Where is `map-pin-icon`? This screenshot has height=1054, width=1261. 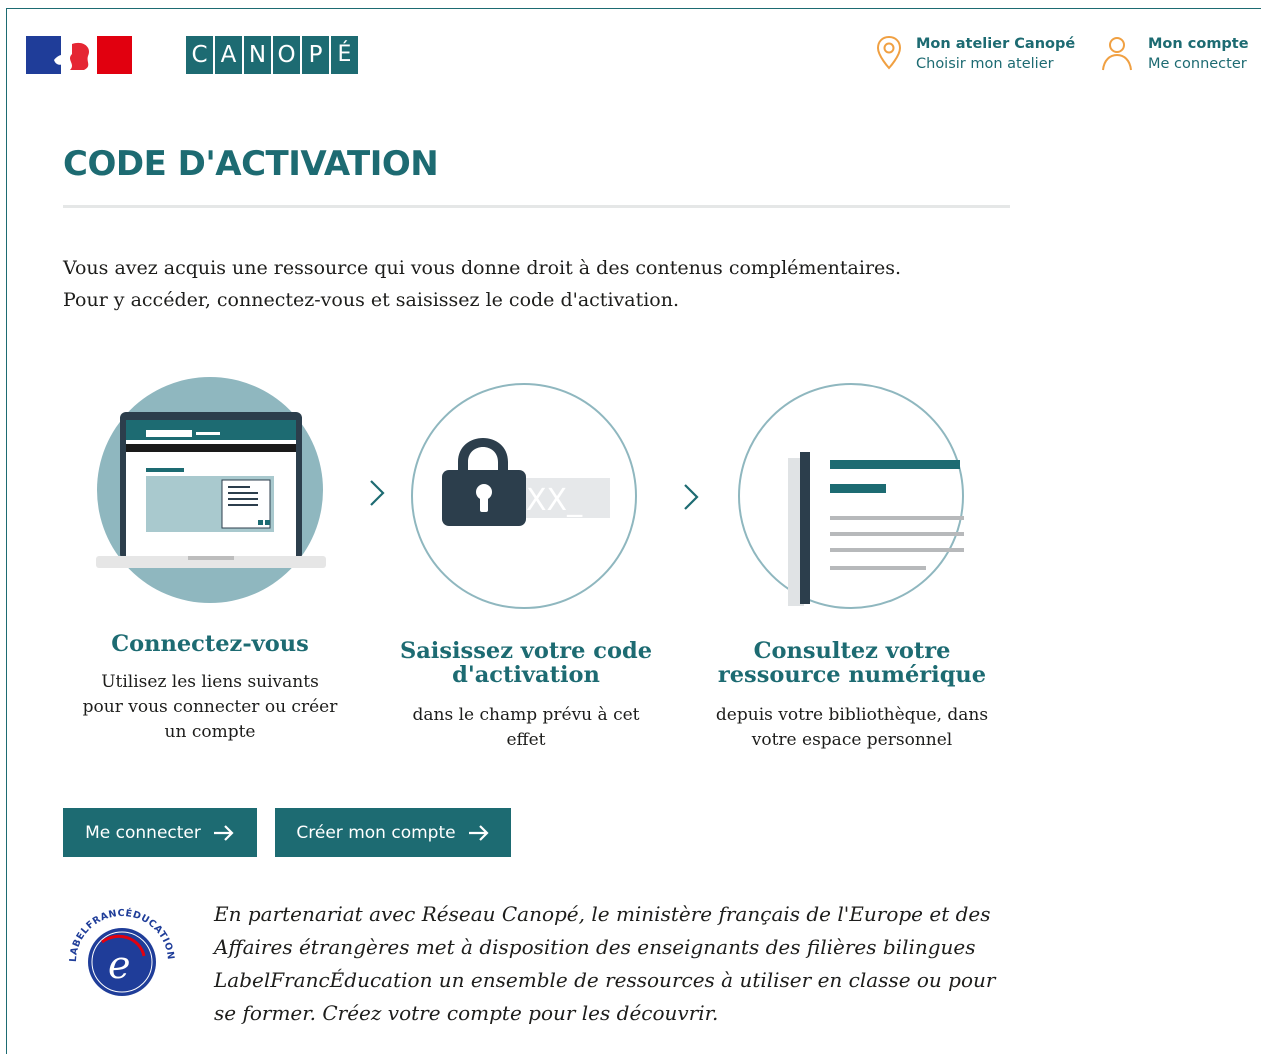 map-pin-icon is located at coordinates (889, 52).